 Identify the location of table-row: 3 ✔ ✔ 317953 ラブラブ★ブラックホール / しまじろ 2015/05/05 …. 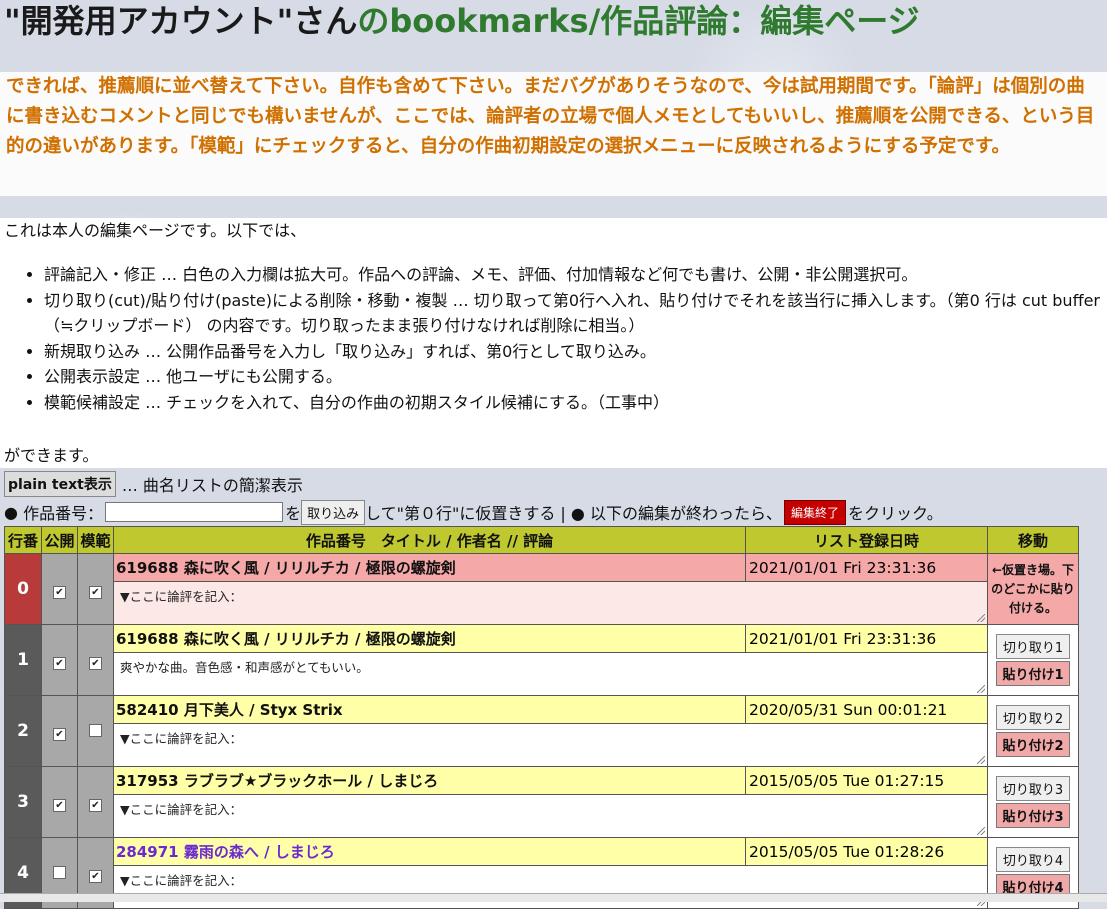
(541, 802).